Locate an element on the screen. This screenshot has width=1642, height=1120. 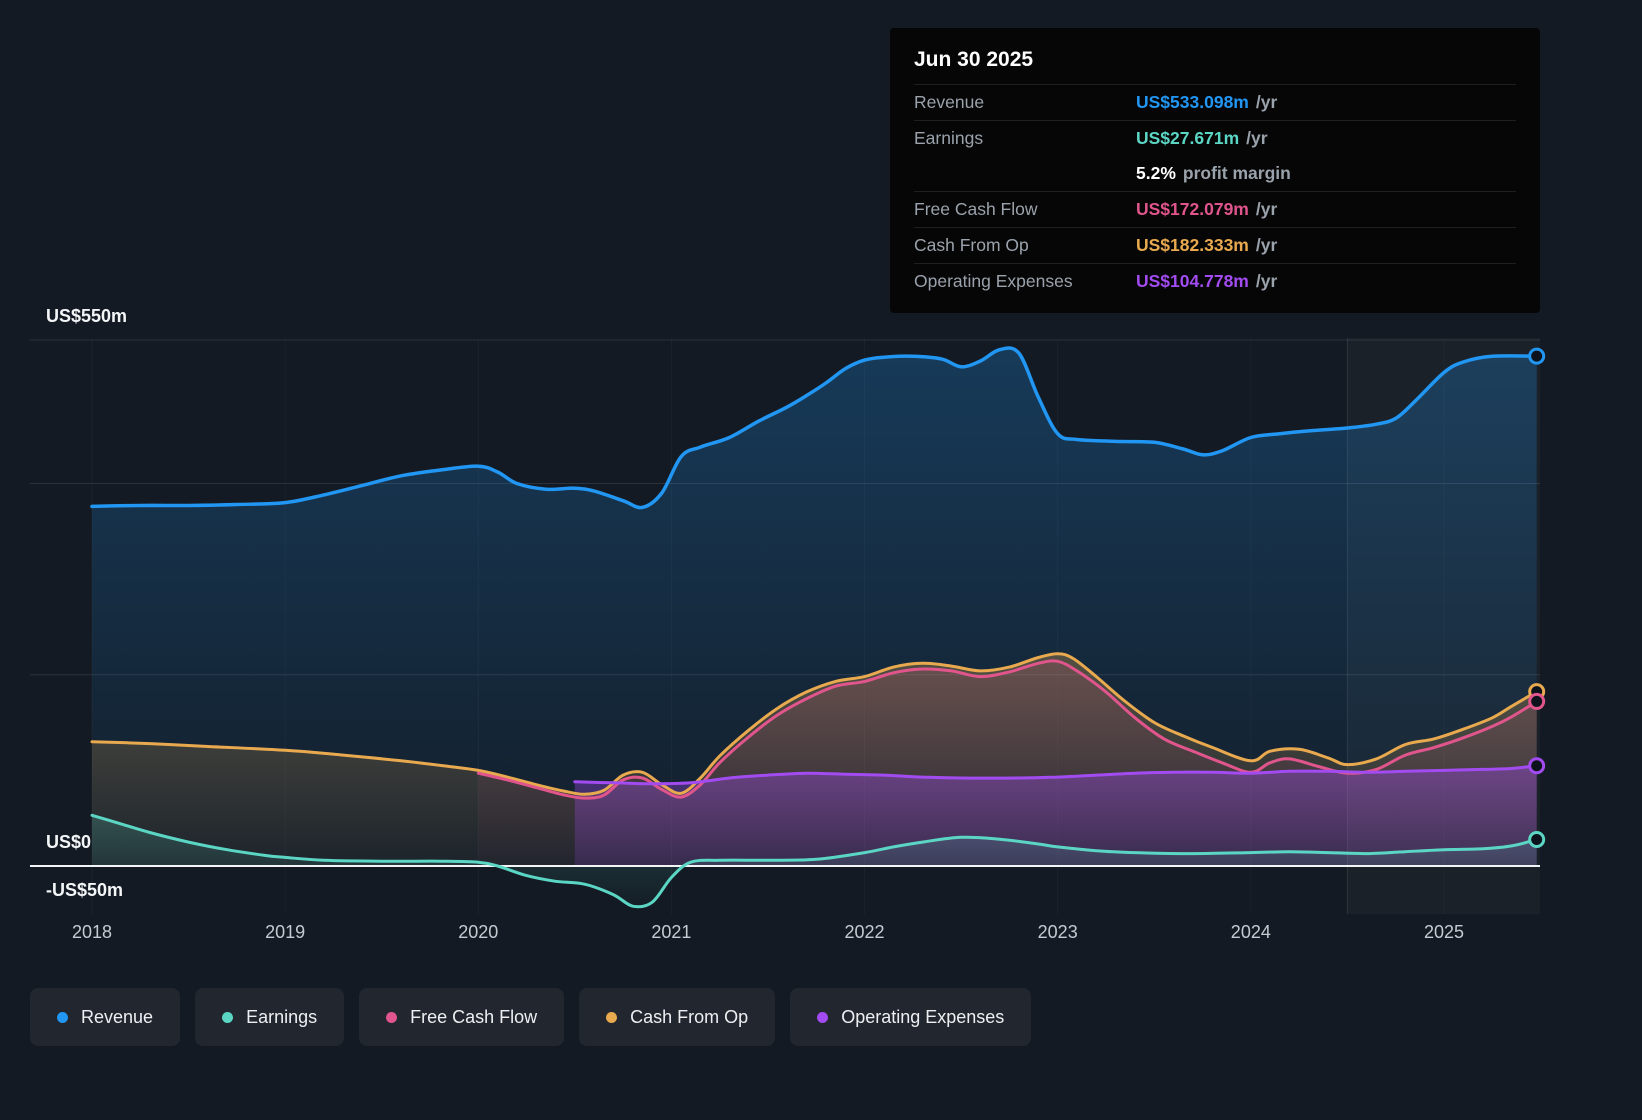
tooltip-row-label: Cash From Op is located at coordinates (971, 245).